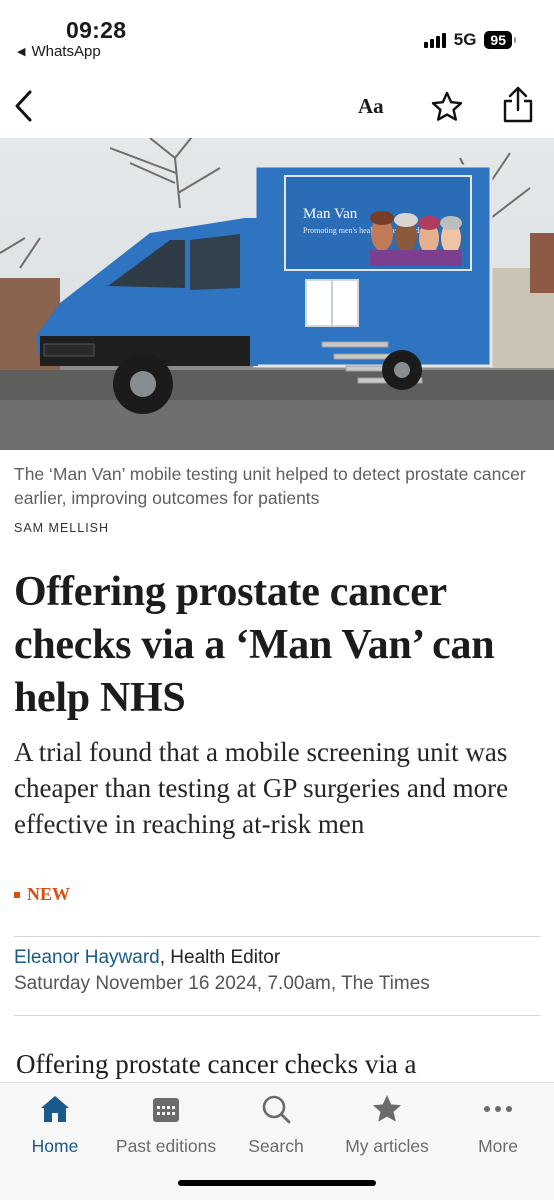  What do you see at coordinates (66, 51) in the screenshot?
I see `back-app-label: WhatsApp` at bounding box center [66, 51].